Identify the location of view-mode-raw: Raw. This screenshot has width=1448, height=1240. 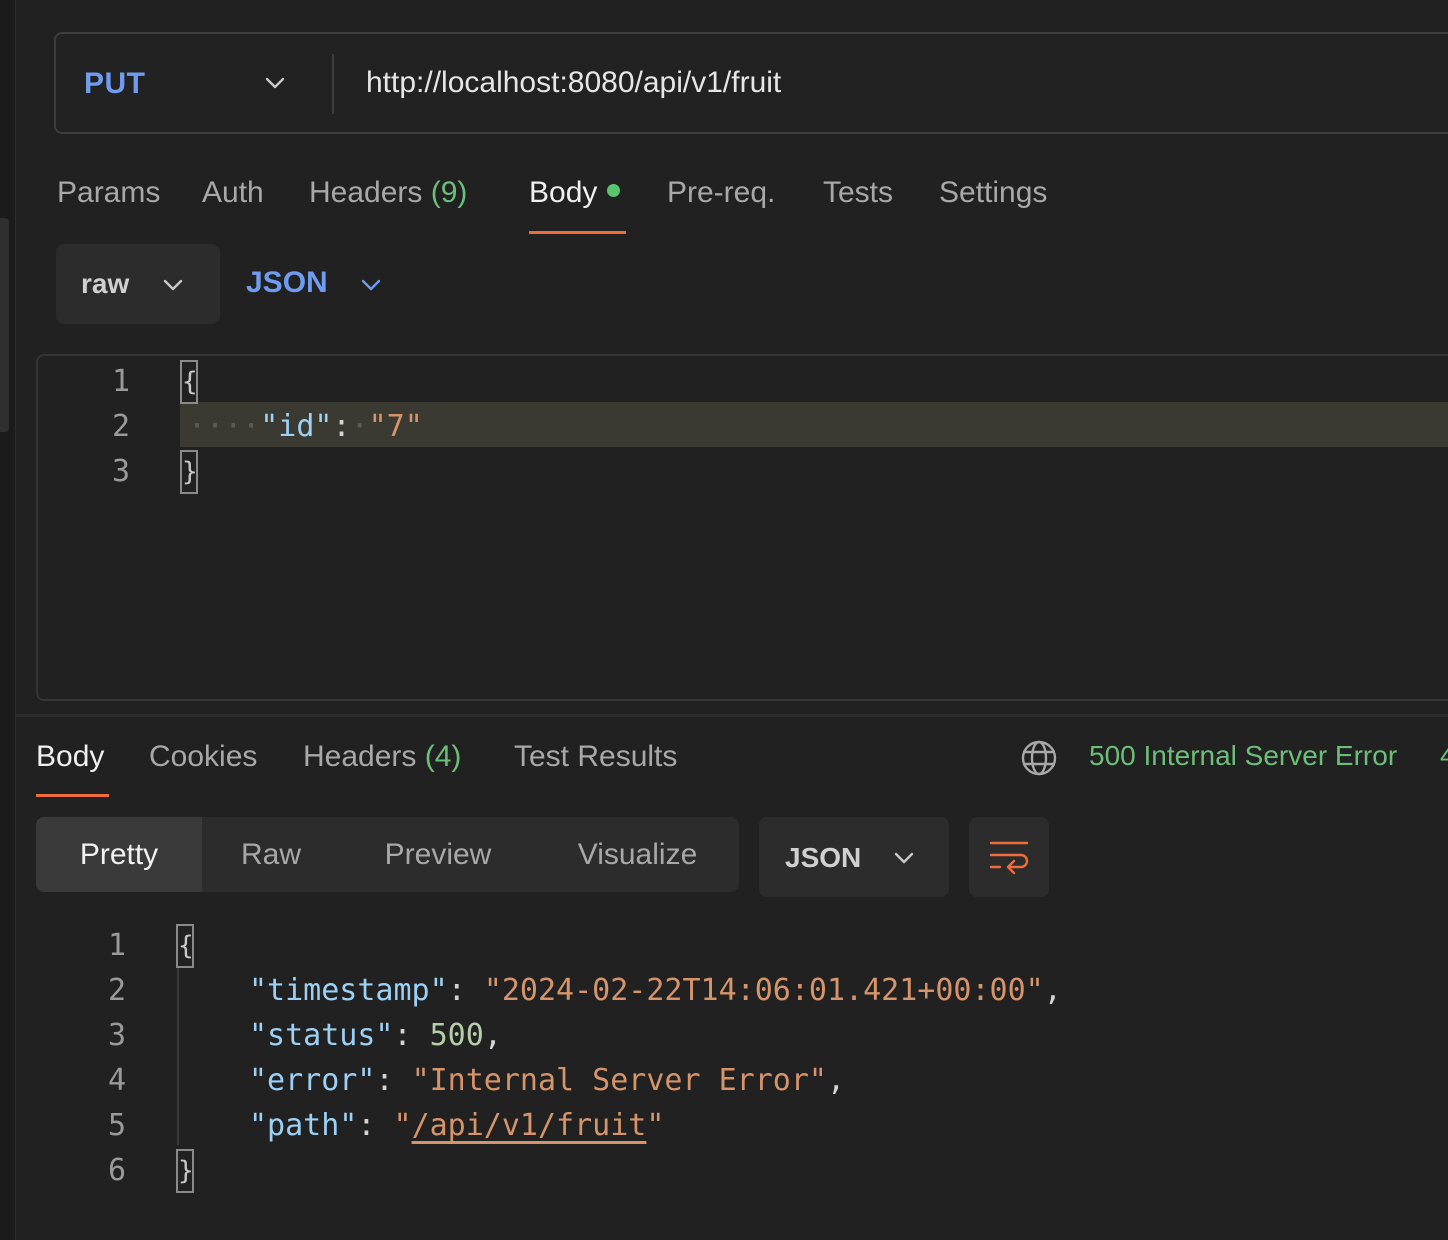
(271, 854).